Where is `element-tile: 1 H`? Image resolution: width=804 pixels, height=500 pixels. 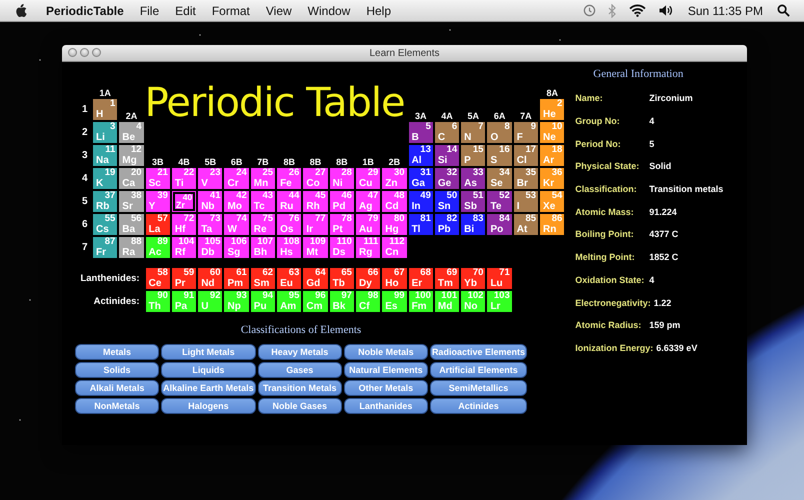
element-tile: 1 H is located at coordinates (105, 109).